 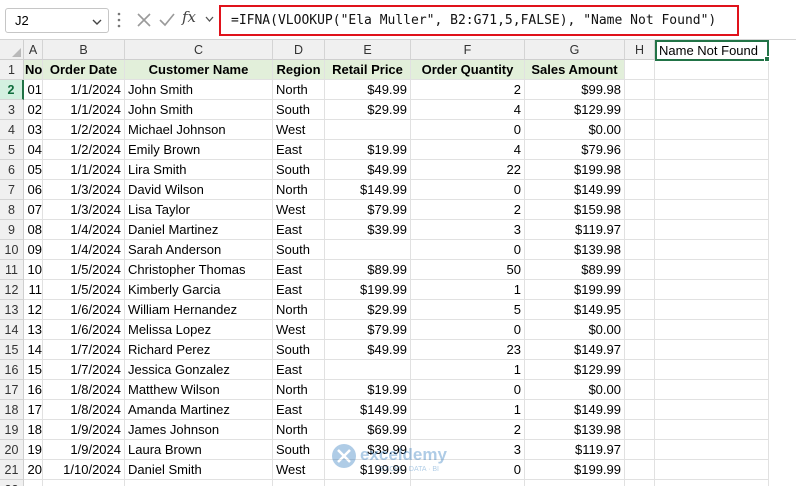 I want to click on column-header-g: G, so click(x=575, y=50).